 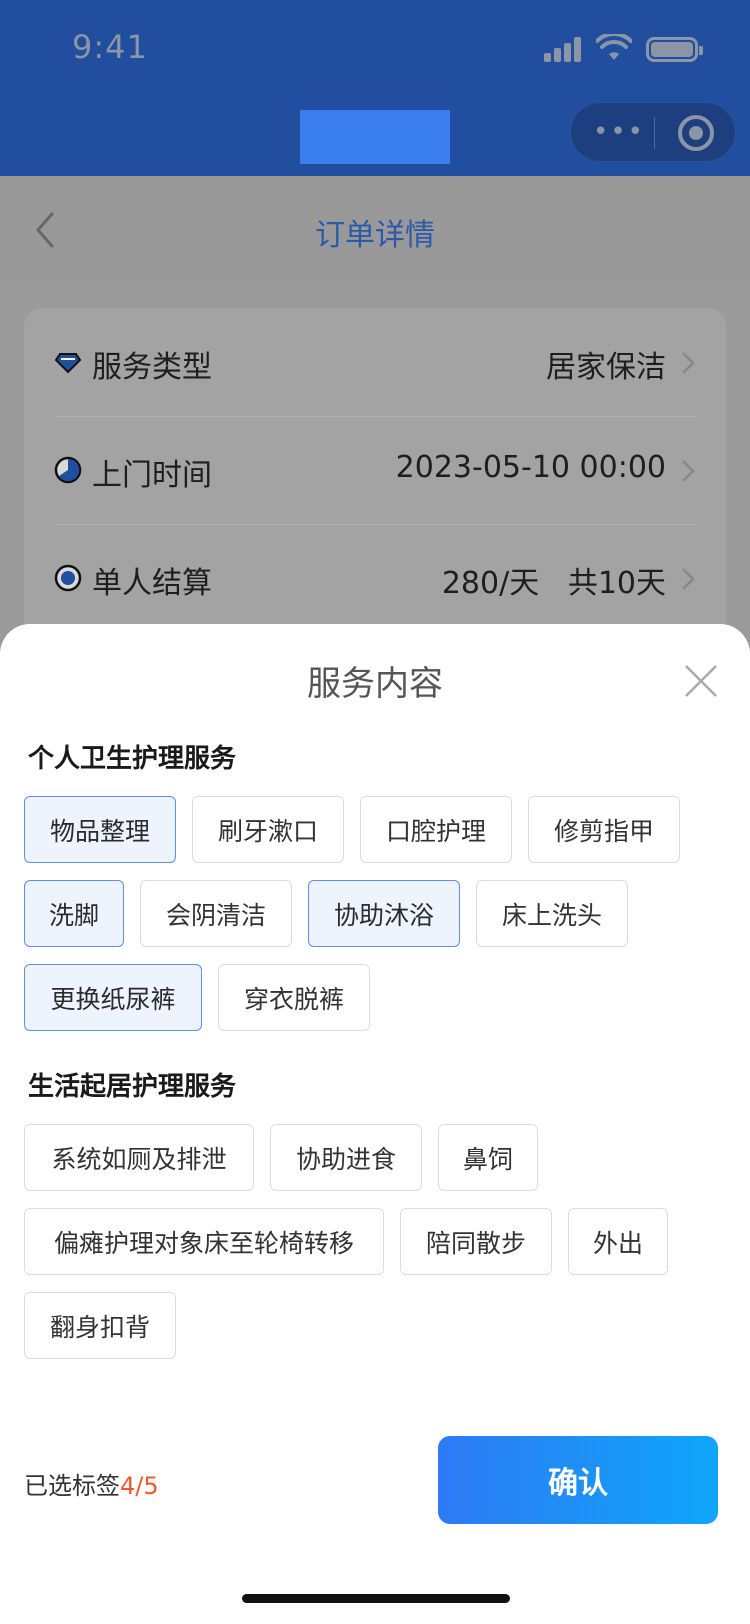 What do you see at coordinates (152, 367) in the screenshot?
I see `order-row-label: 服务类型` at bounding box center [152, 367].